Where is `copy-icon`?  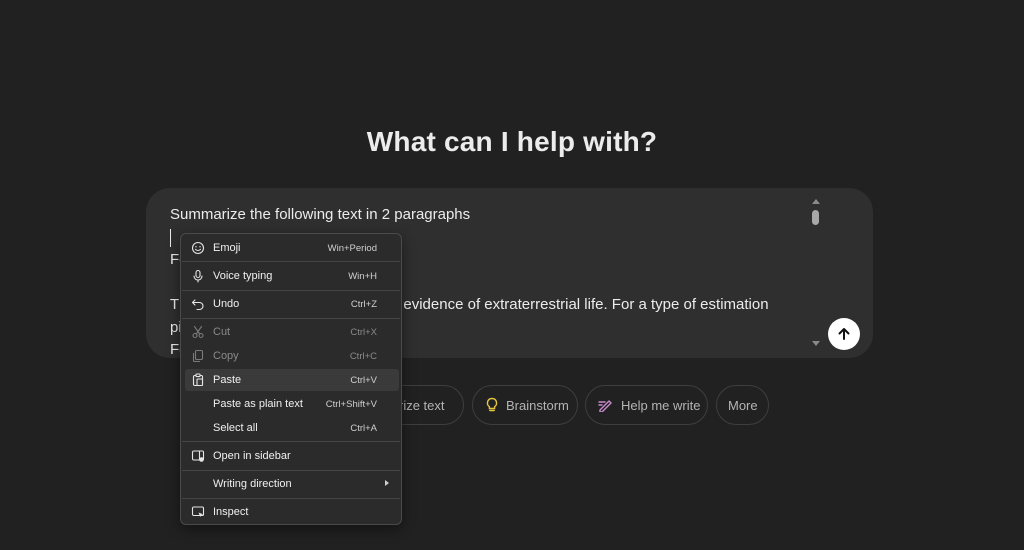 copy-icon is located at coordinates (198, 356).